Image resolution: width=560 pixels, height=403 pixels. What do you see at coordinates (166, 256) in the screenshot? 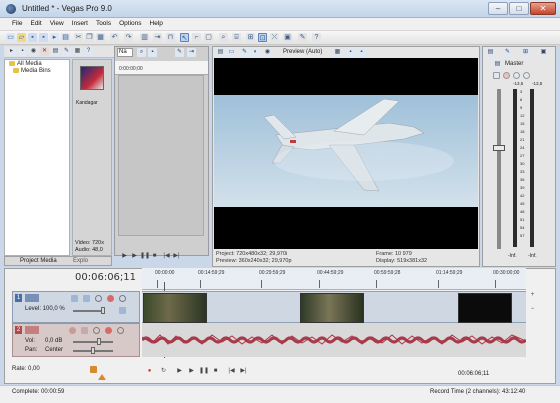
I see `trimmer-prev-icon: |◀` at bounding box center [166, 256].